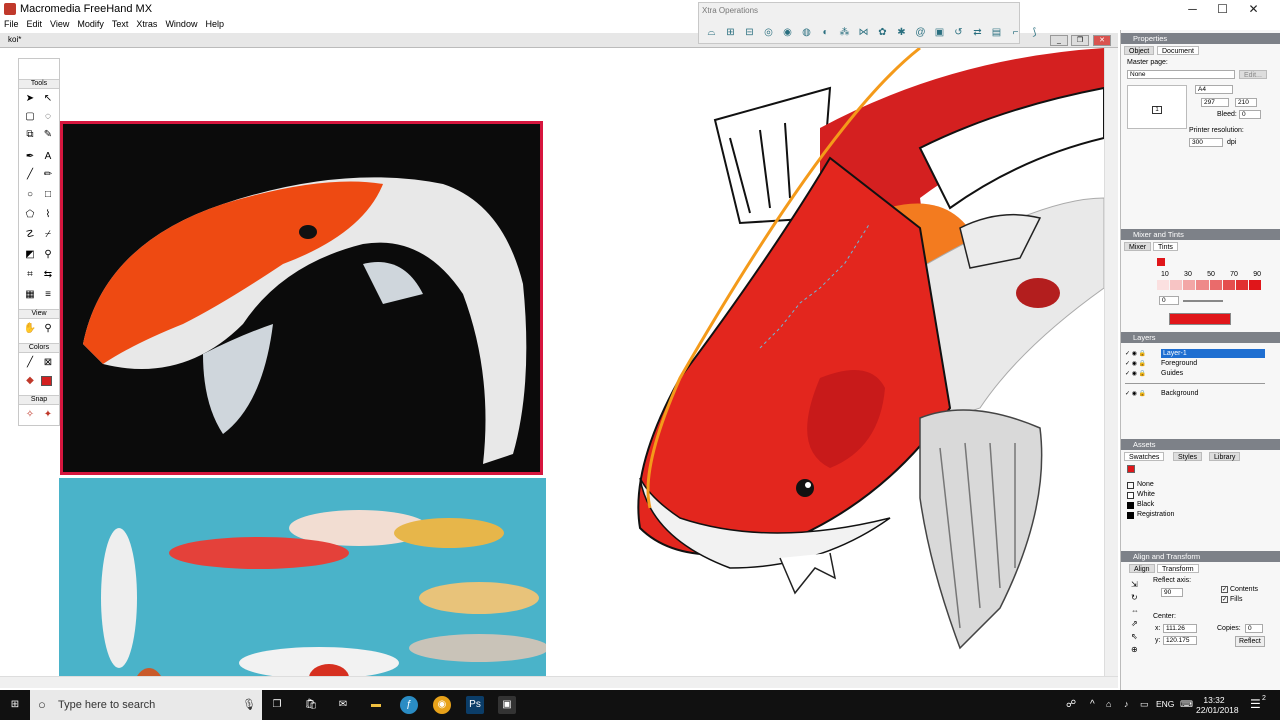 The image size is (1280, 720). What do you see at coordinates (1145, 504) in the screenshot?
I see `swatch-black: Black` at bounding box center [1145, 504].